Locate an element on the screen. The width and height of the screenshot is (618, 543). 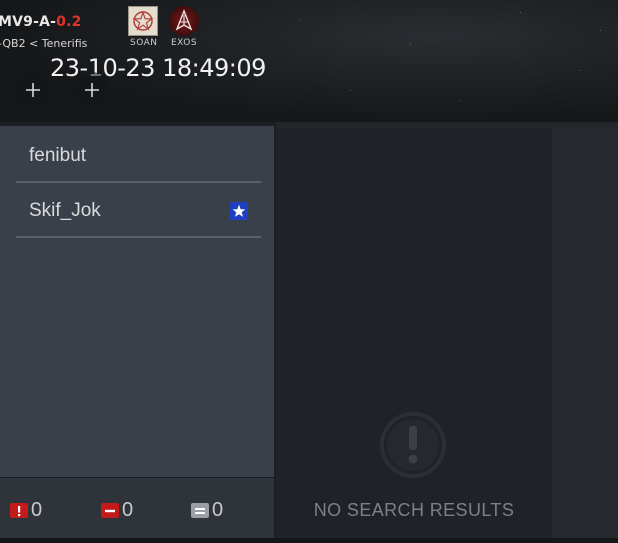
exclamation-red-icon is located at coordinates (19, 510).